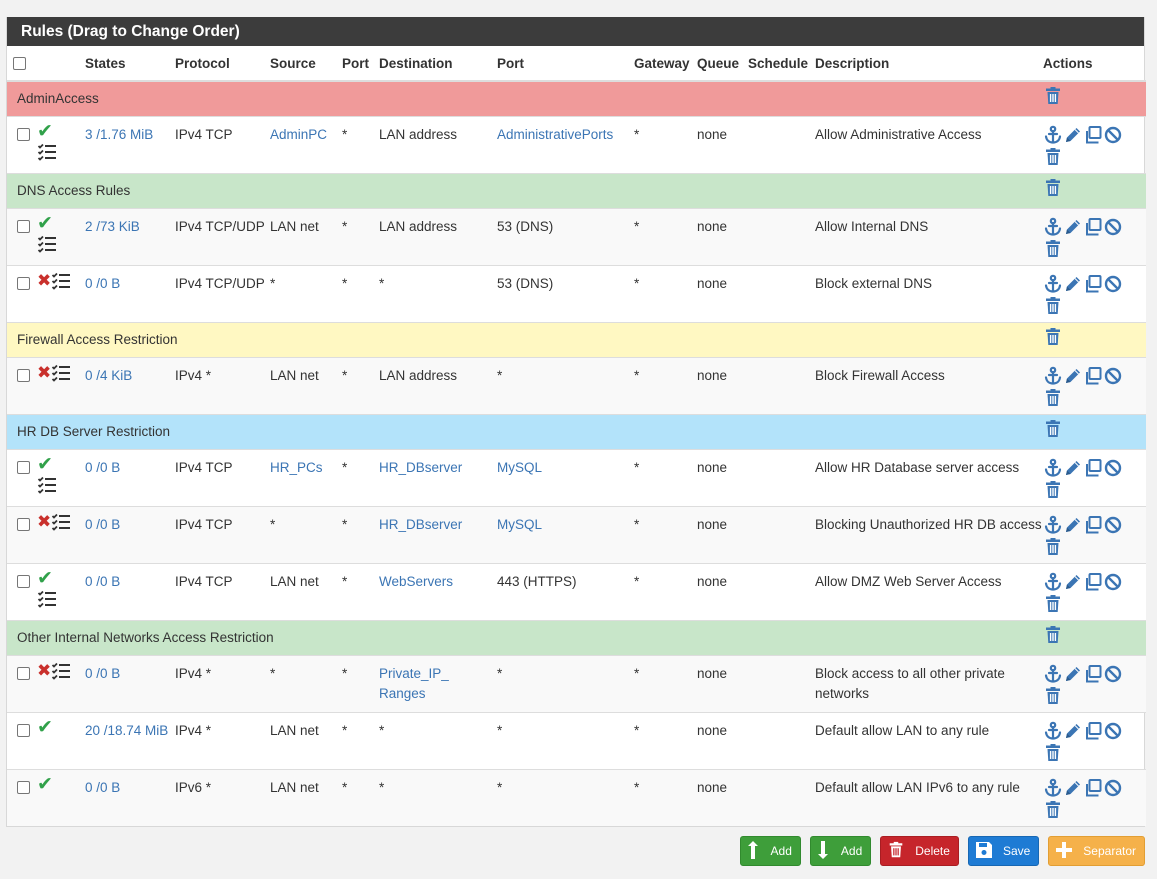  What do you see at coordinates (119, 134) in the screenshot?
I see `states-link: 3 /1.76 MiB` at bounding box center [119, 134].